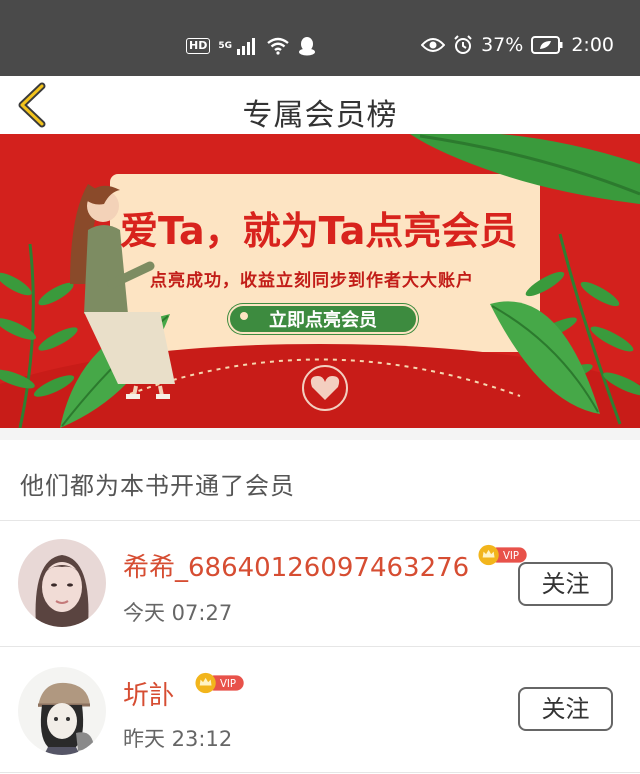  Describe the element at coordinates (502, 45) in the screenshot. I see `battery-percent: 37%` at that location.